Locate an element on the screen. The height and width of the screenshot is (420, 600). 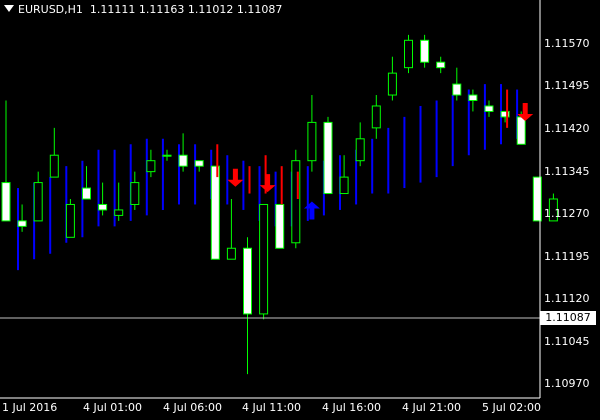
symbol-timeframe: EURUSD,H1 is located at coordinates (50, 9).